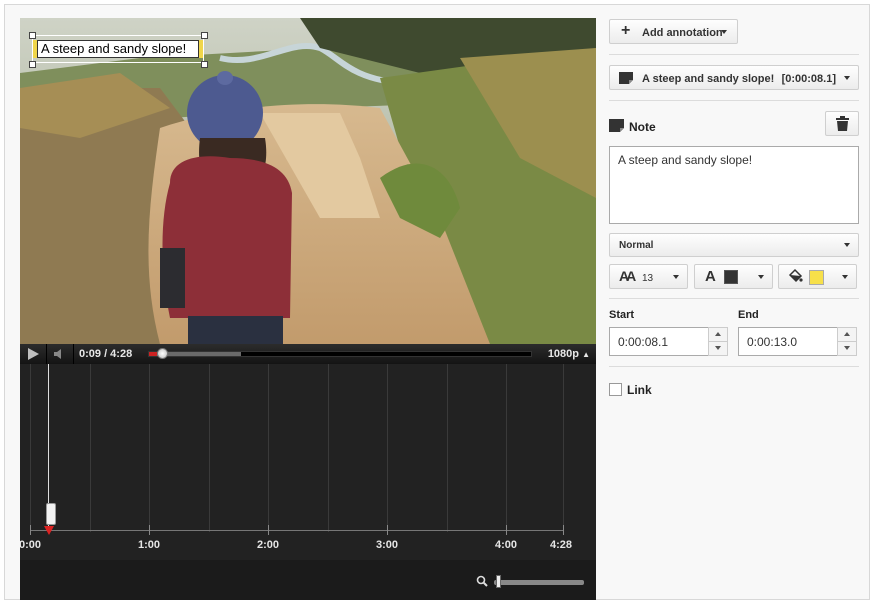 The height and width of the screenshot is (604, 875). I want to click on add-annotation-label: Add annotation, so click(682, 33).